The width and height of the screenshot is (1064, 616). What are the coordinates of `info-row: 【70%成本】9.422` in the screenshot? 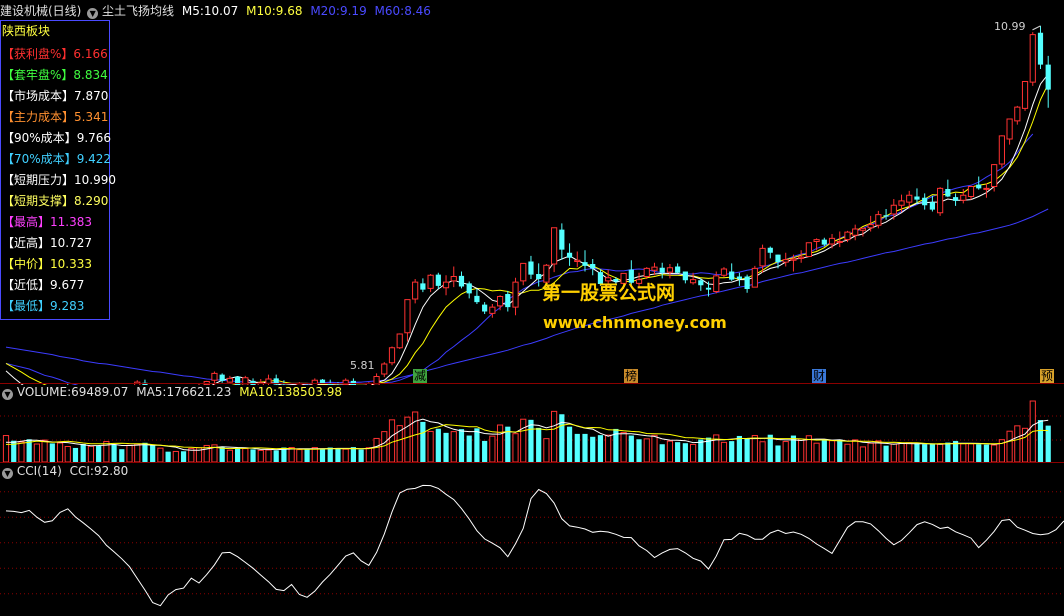 It's located at (56, 158).